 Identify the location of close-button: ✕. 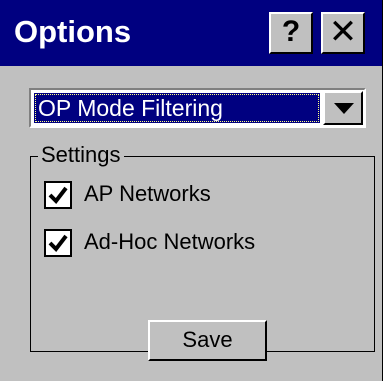
(343, 33).